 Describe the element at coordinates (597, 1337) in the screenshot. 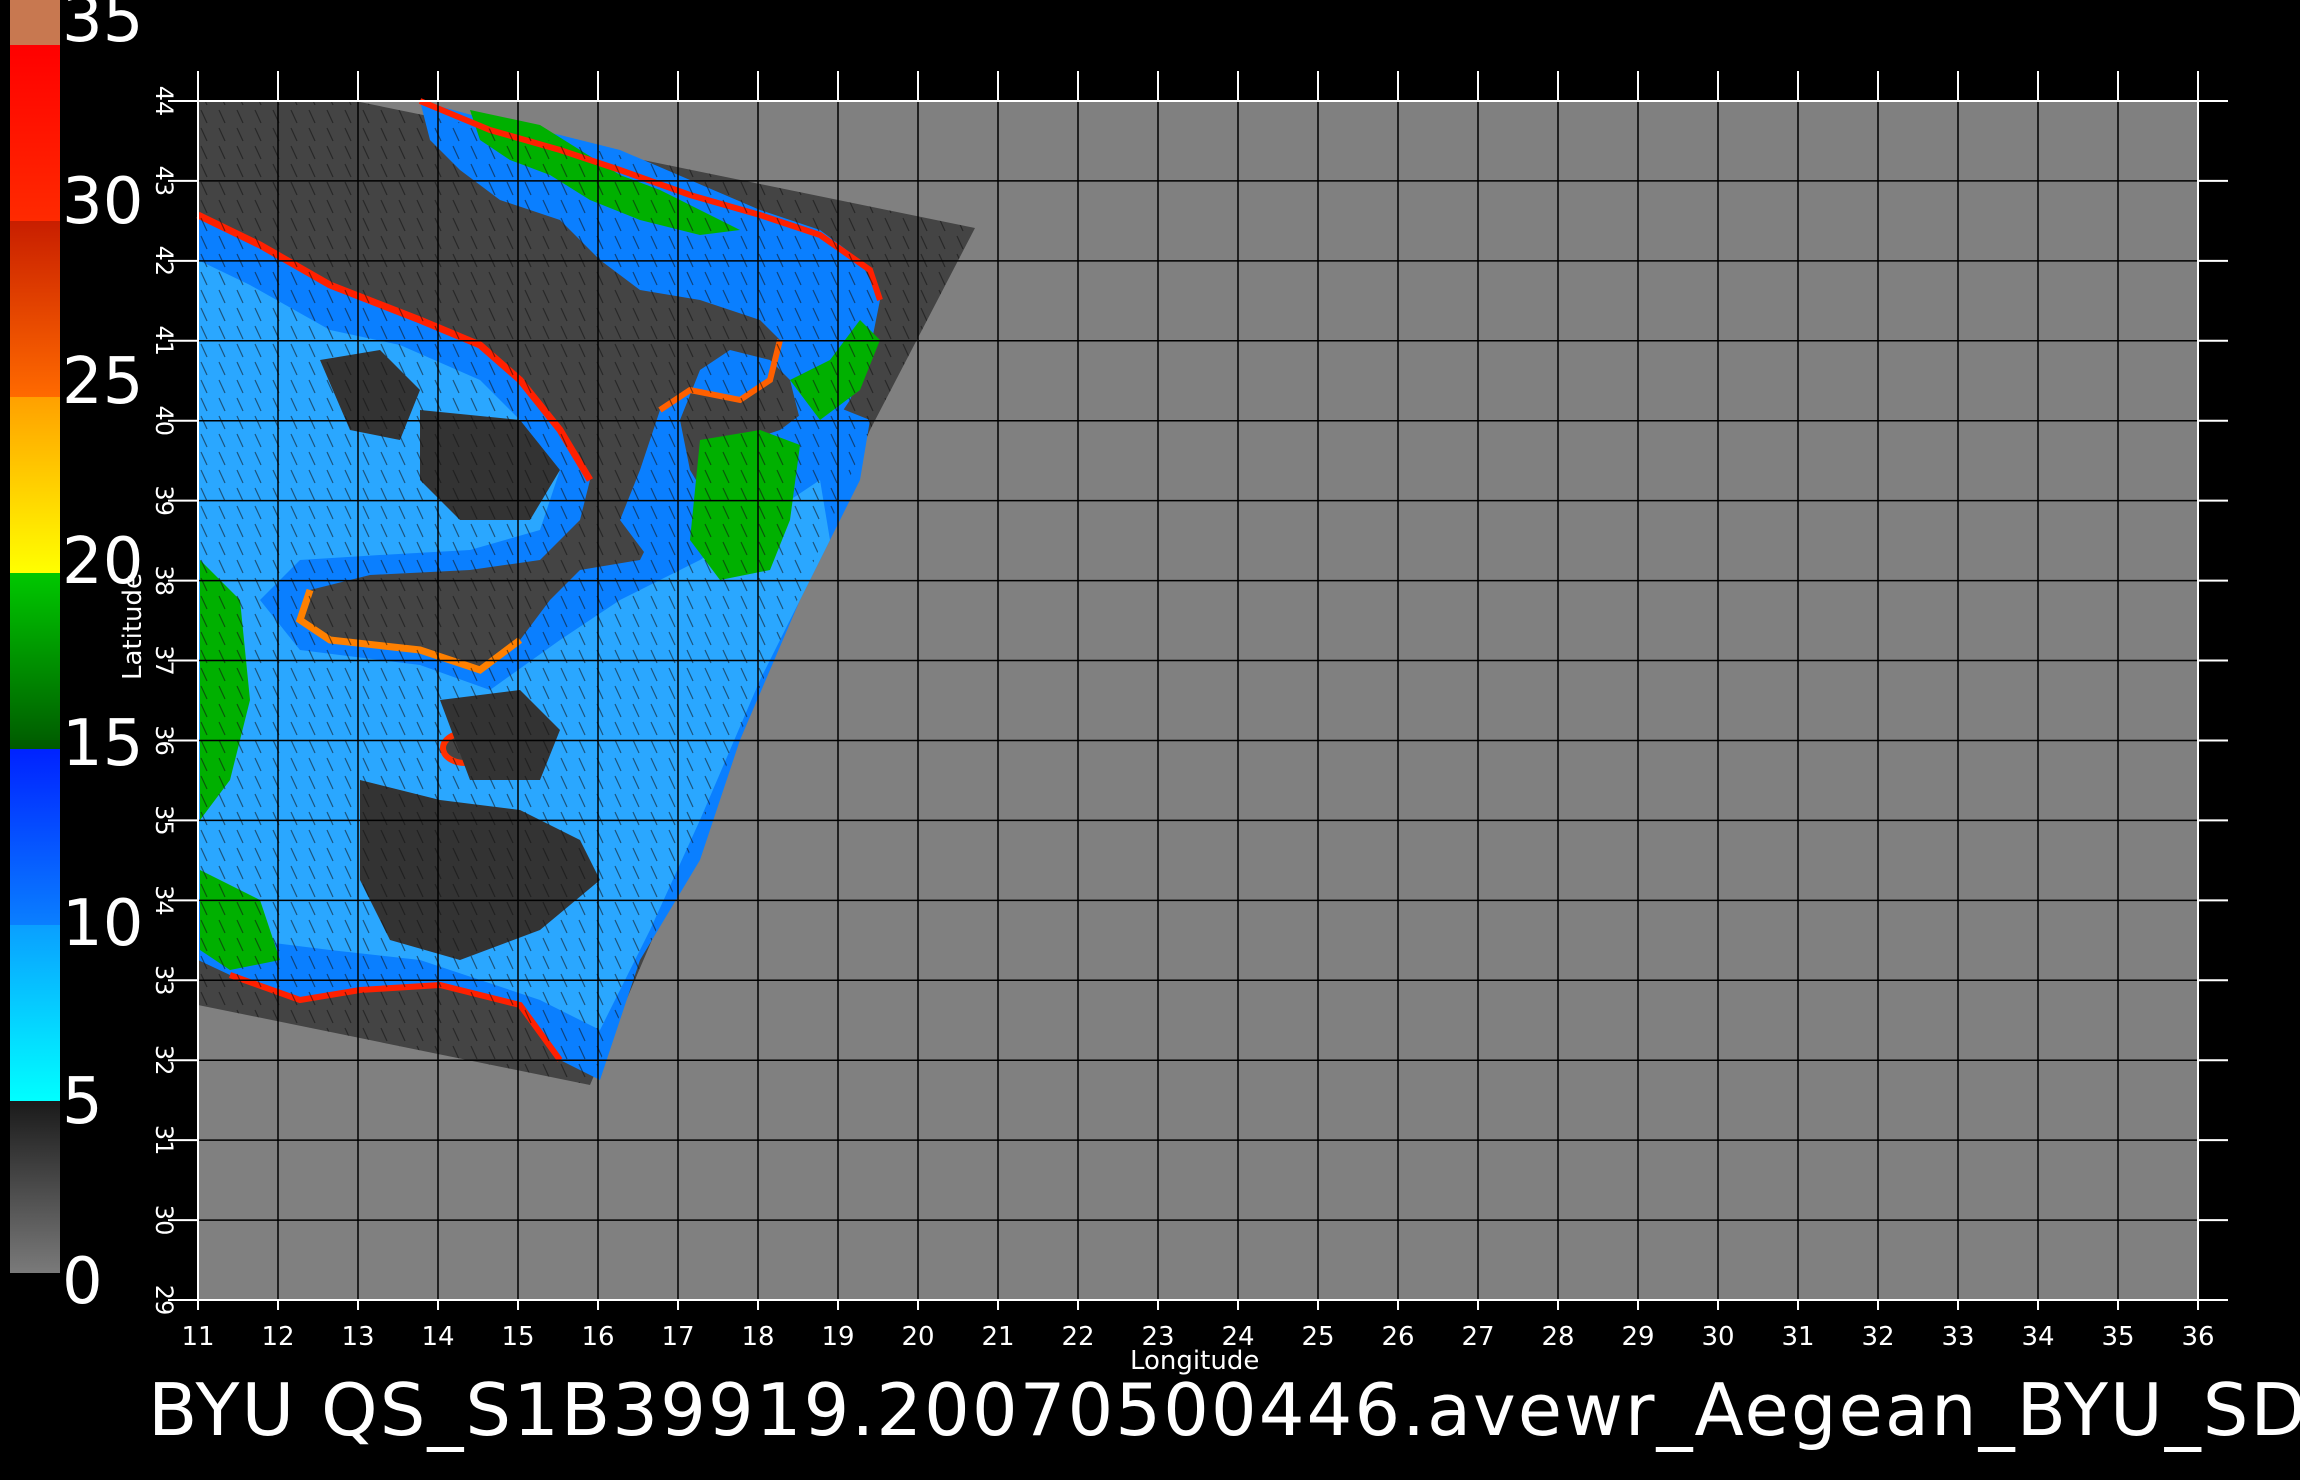

I see `x-tick-label: 16` at that location.